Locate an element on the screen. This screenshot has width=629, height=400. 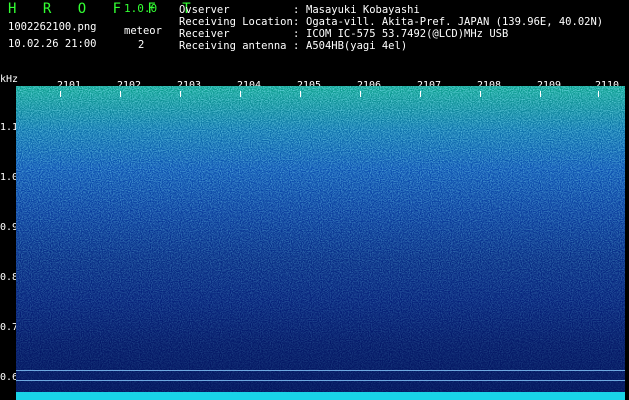
row-label: Receiver is located at coordinates (204, 34).